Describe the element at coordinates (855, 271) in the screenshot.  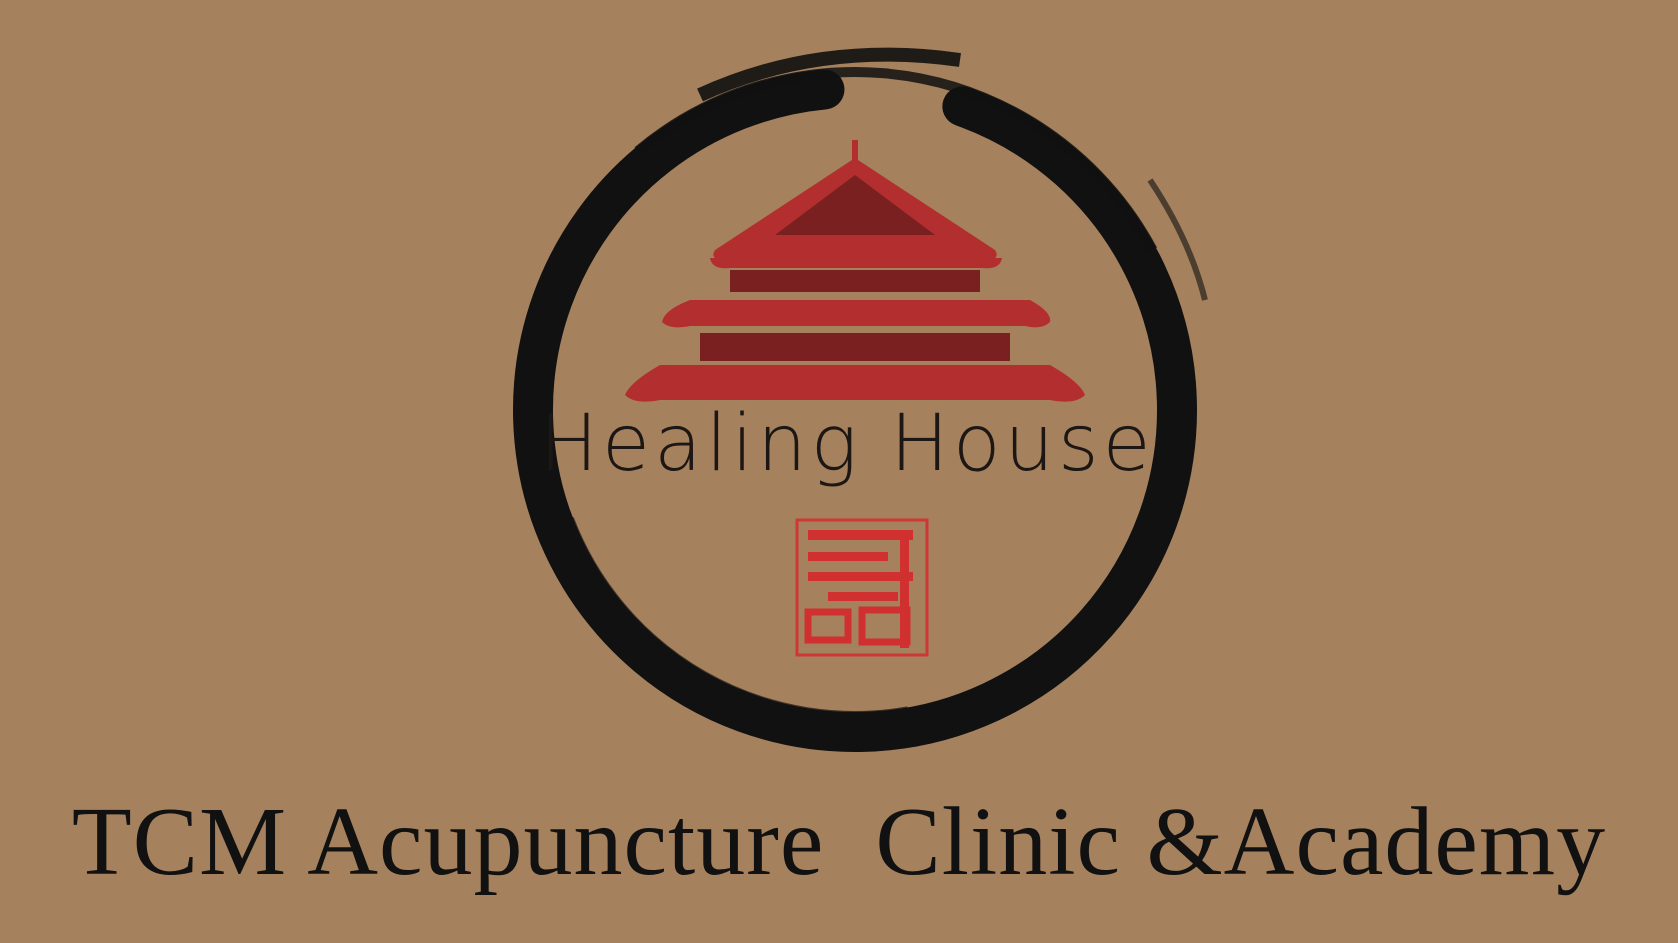
I see `pagoda-icon` at that location.